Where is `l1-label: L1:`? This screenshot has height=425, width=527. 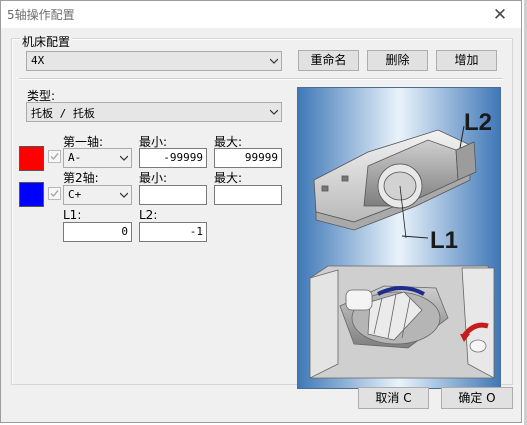
l1-label: L1: is located at coordinates (72, 215).